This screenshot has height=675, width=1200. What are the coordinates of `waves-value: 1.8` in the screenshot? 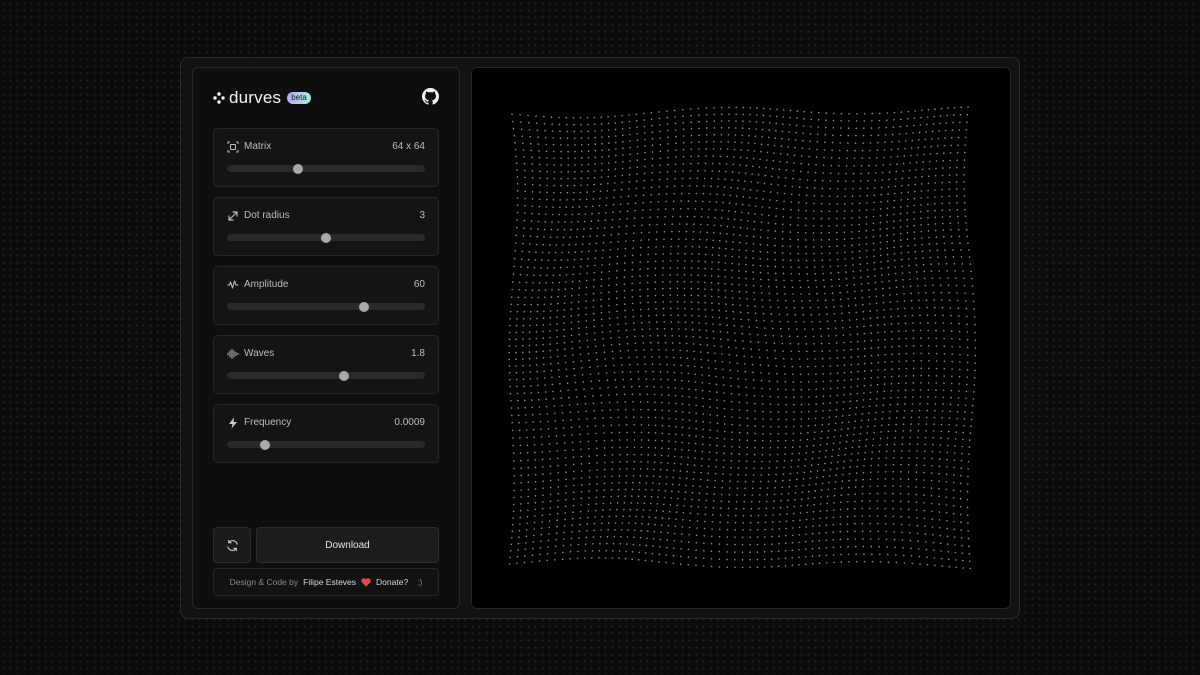 It's located at (418, 353).